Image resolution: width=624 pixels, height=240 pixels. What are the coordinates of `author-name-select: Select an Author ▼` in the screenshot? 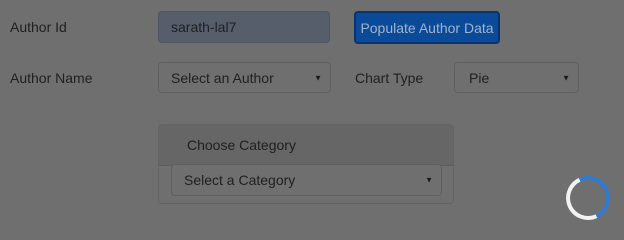 It's located at (244, 77).